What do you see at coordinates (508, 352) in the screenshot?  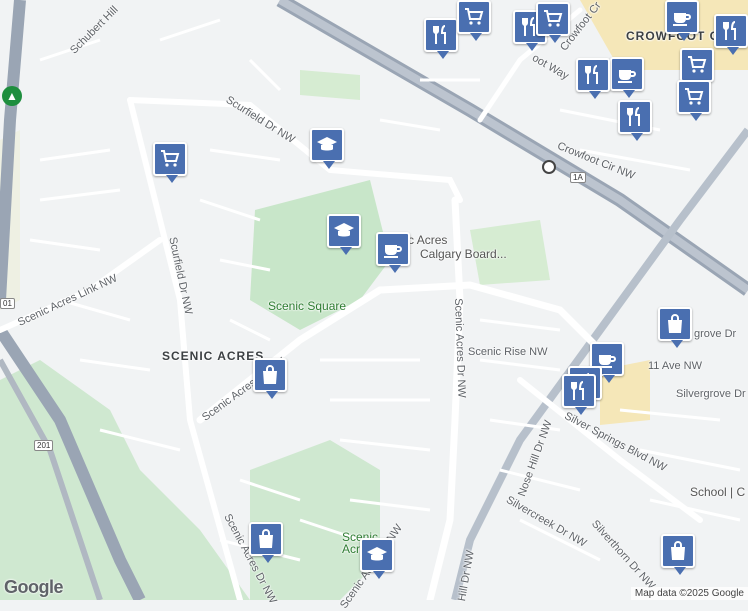 I see `label-scenic-rise: Scenic Rise NW` at bounding box center [508, 352].